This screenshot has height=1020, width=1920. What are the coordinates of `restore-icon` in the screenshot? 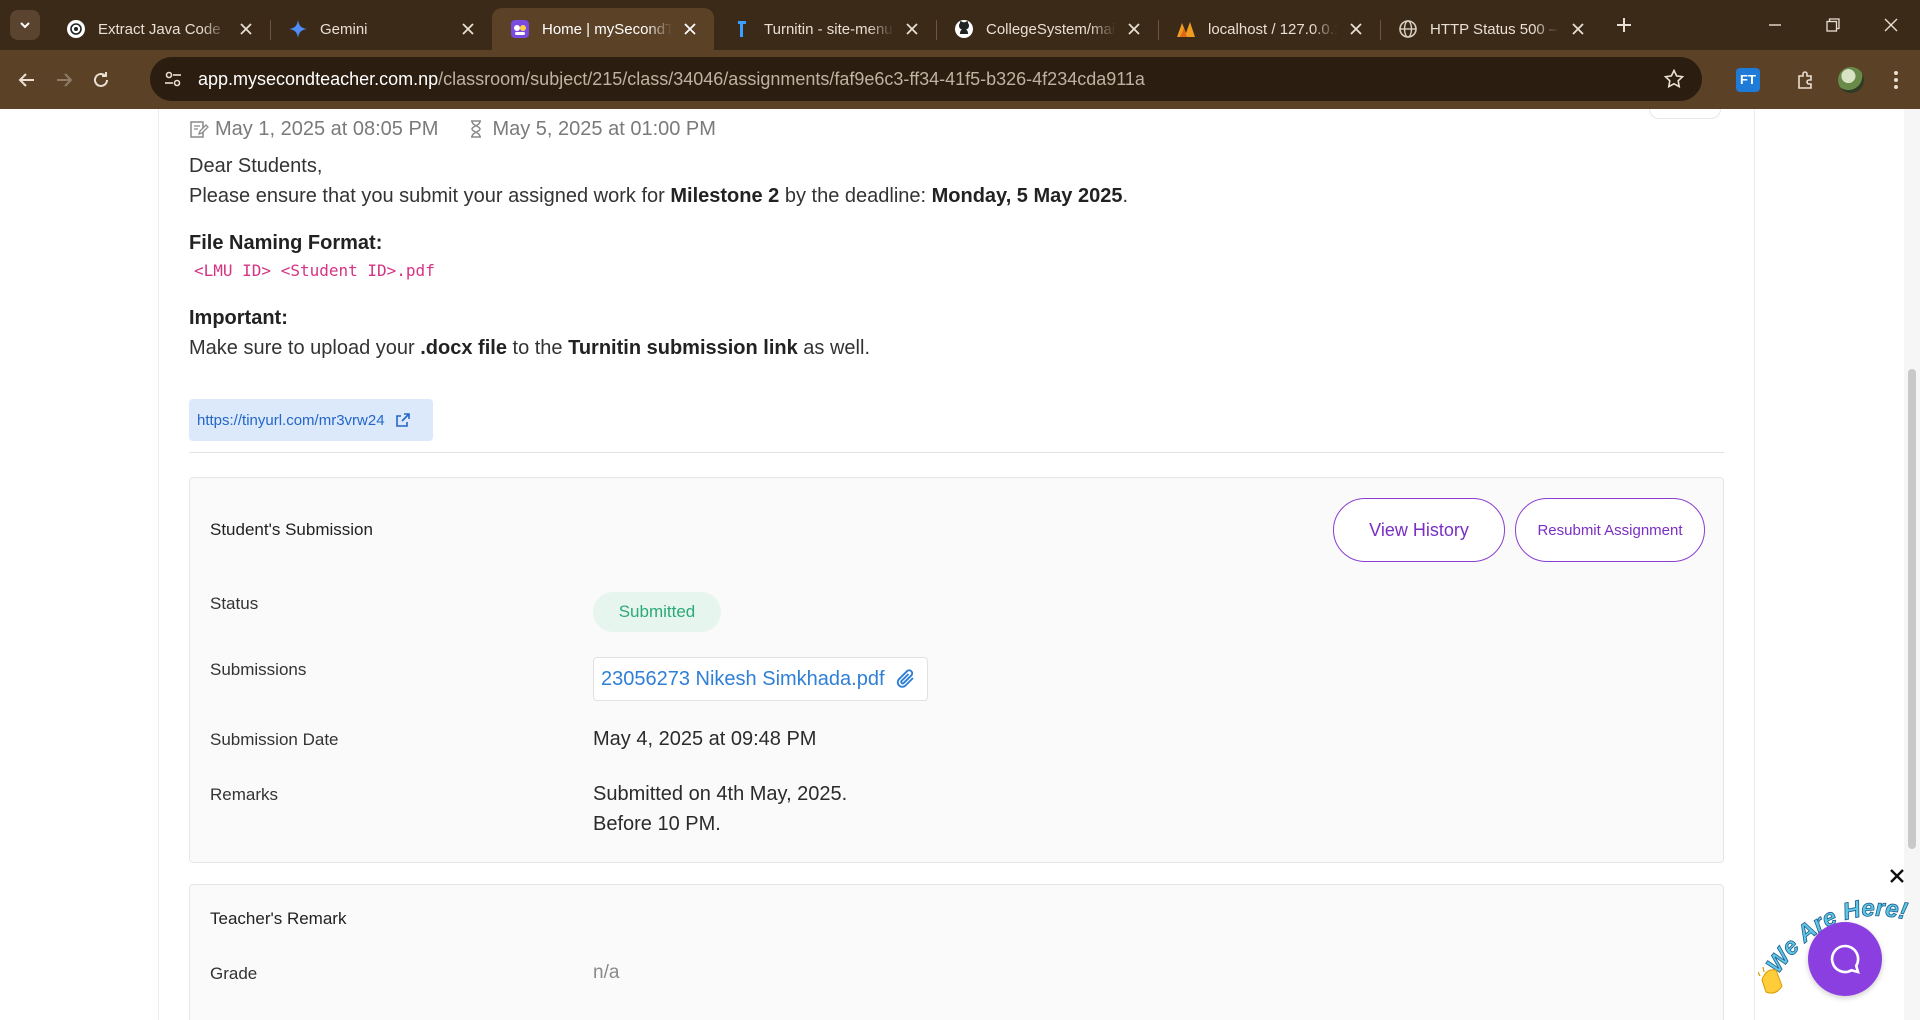 It's located at (1833, 25).